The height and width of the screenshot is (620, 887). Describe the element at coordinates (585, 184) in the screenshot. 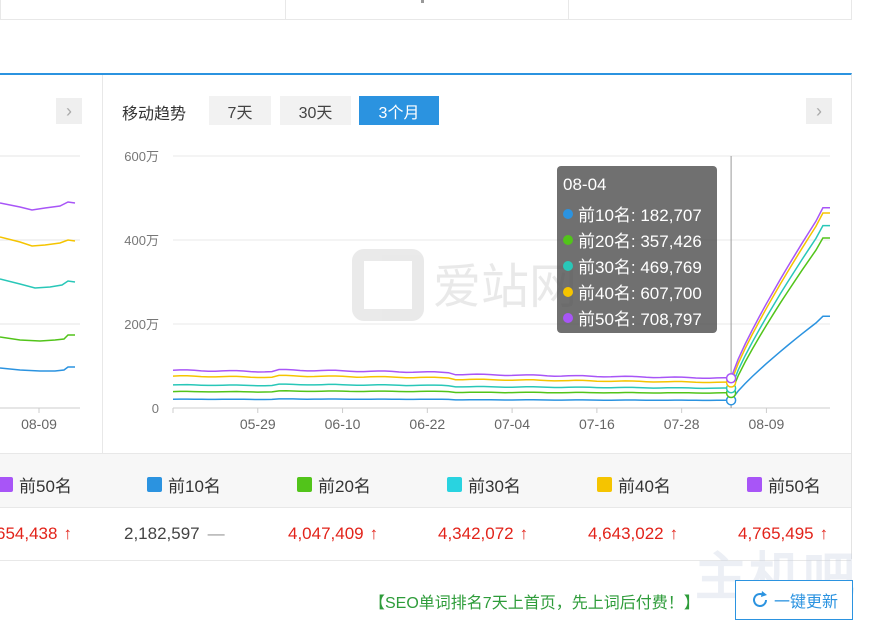

I see `tooltip-date: 08-04` at that location.